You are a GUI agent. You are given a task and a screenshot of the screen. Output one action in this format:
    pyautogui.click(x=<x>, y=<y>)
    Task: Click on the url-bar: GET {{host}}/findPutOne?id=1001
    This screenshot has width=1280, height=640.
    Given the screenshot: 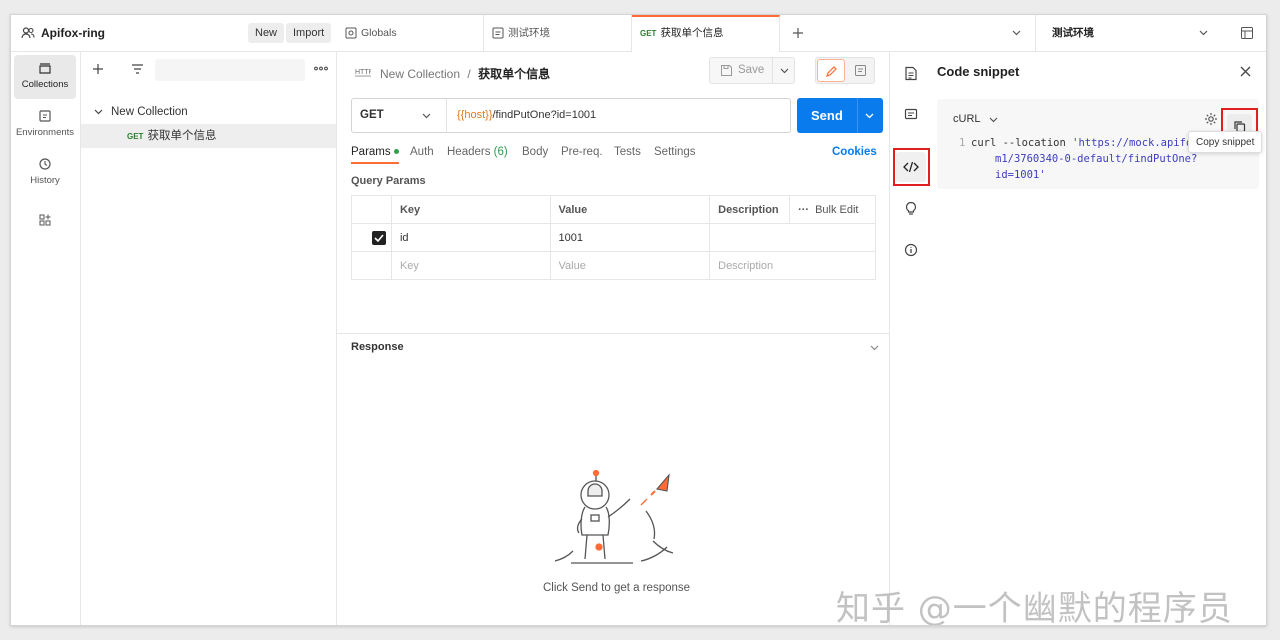 What is the action you would take?
    pyautogui.click(x=571, y=115)
    